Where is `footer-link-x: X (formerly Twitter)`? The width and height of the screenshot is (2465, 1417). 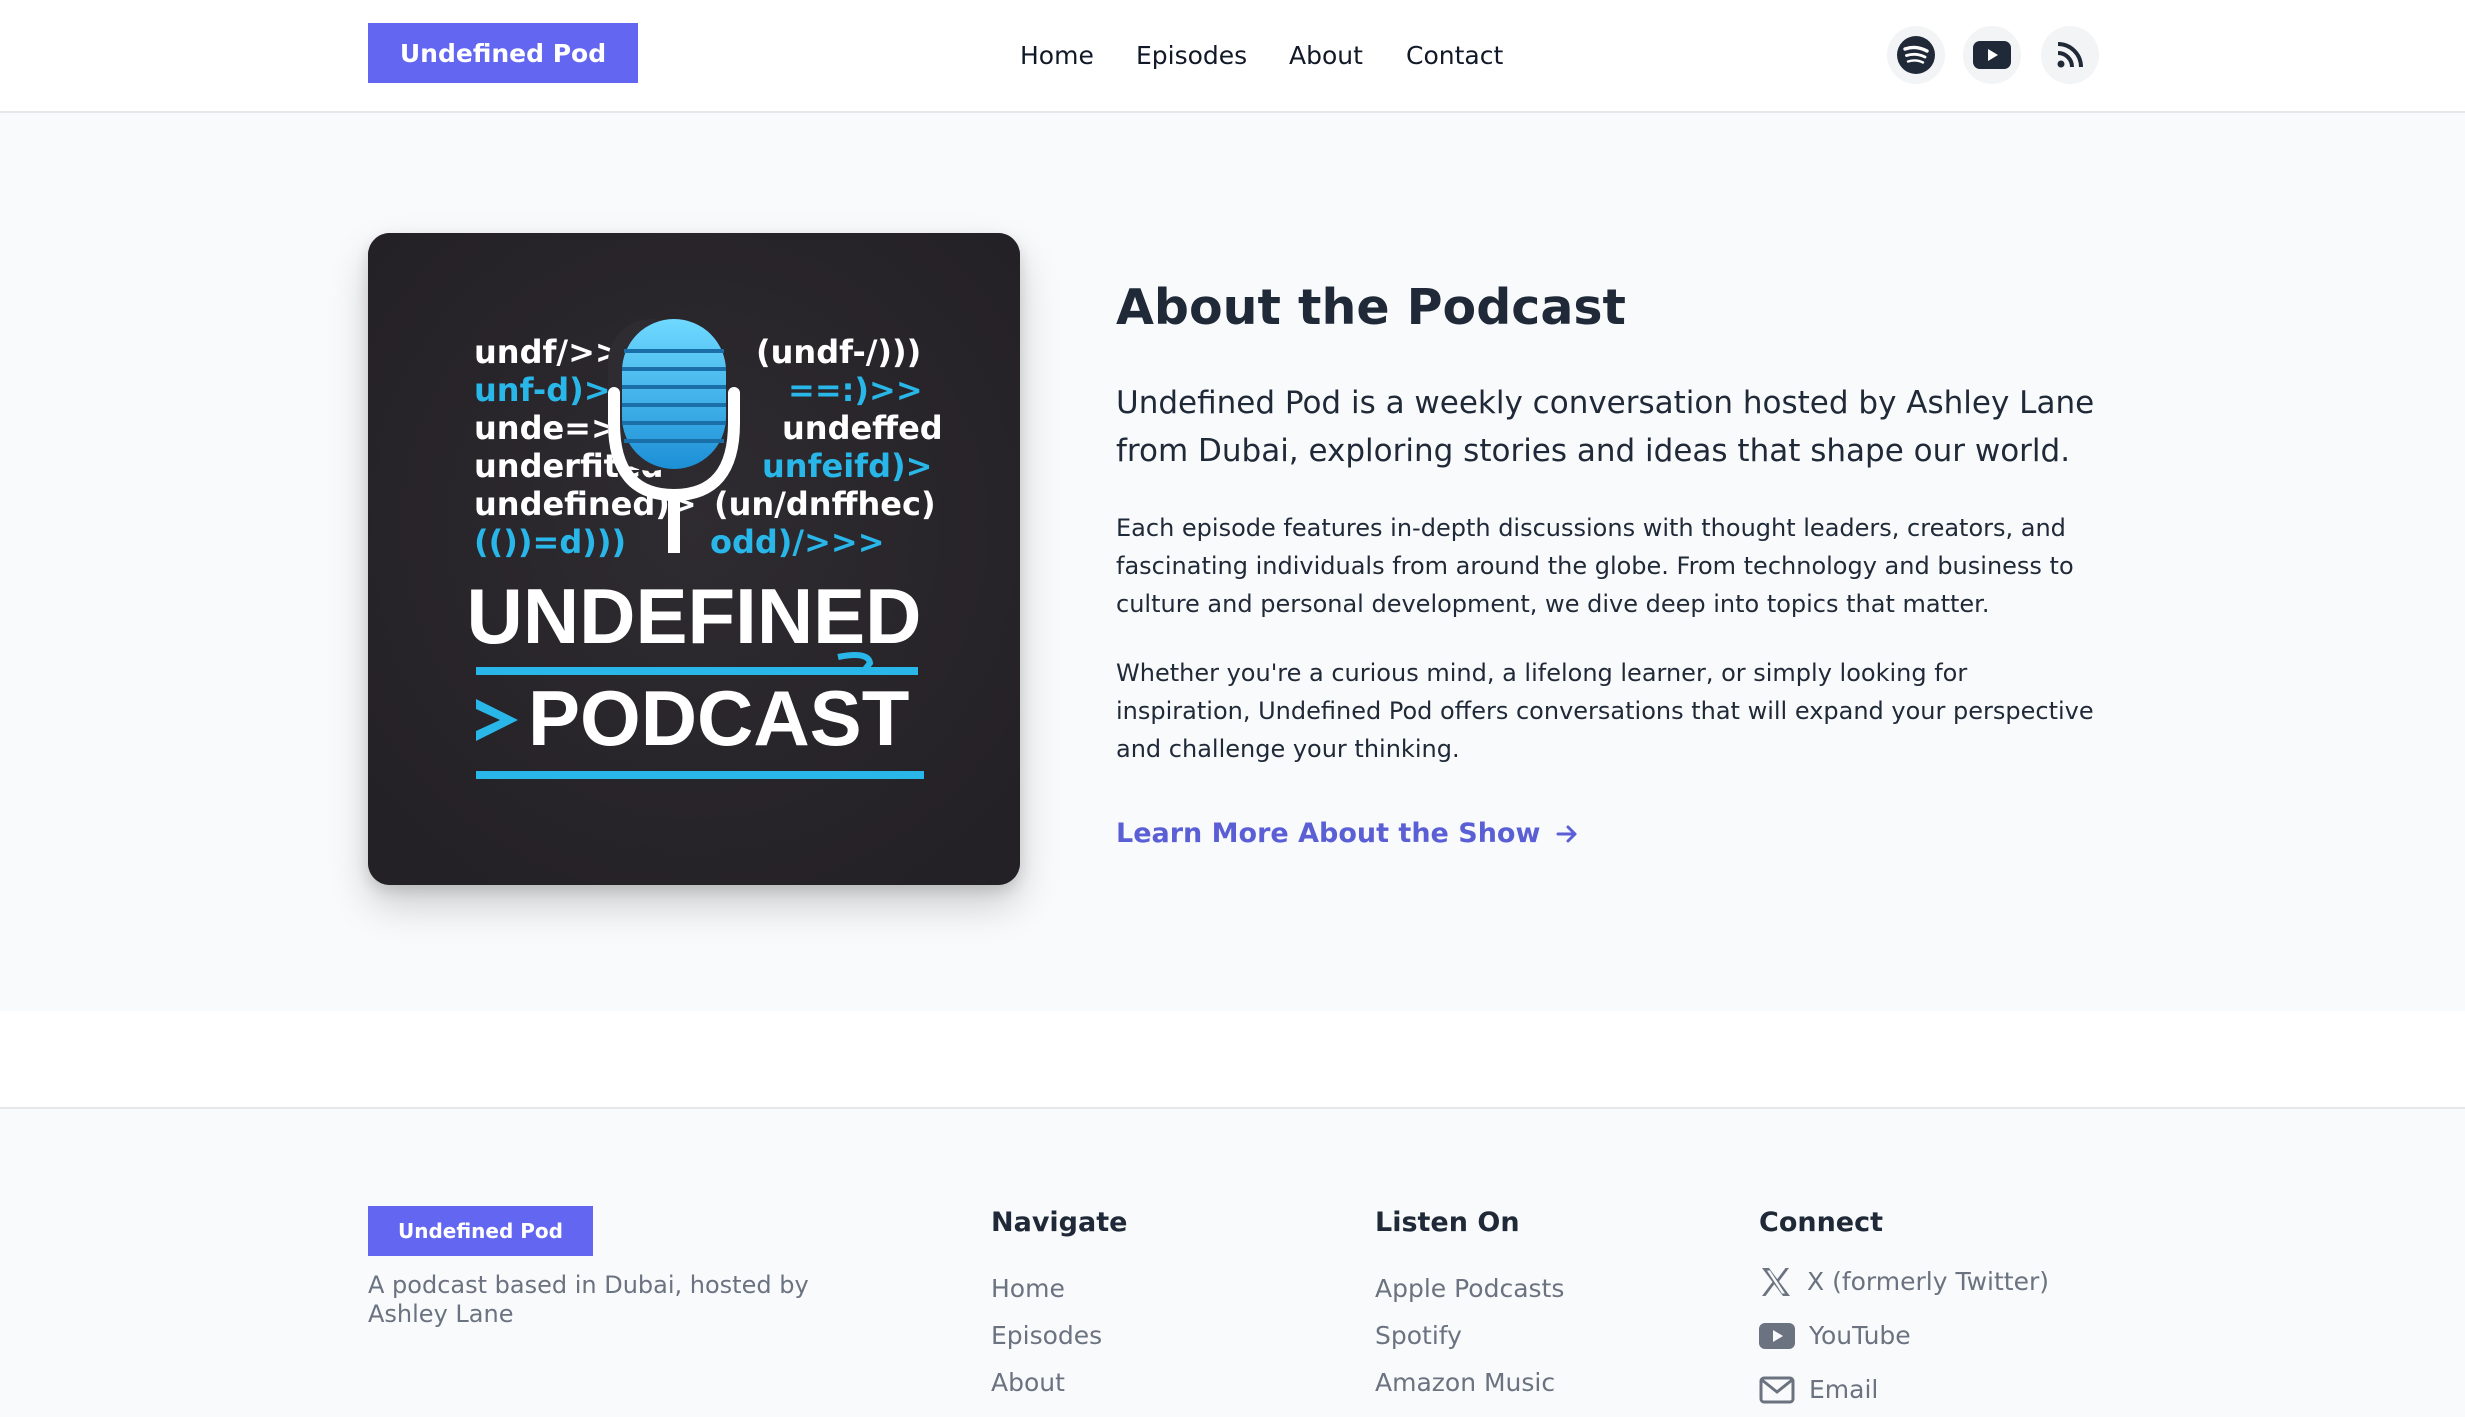
footer-link-x: X (formerly Twitter) is located at coordinates (1904, 1282).